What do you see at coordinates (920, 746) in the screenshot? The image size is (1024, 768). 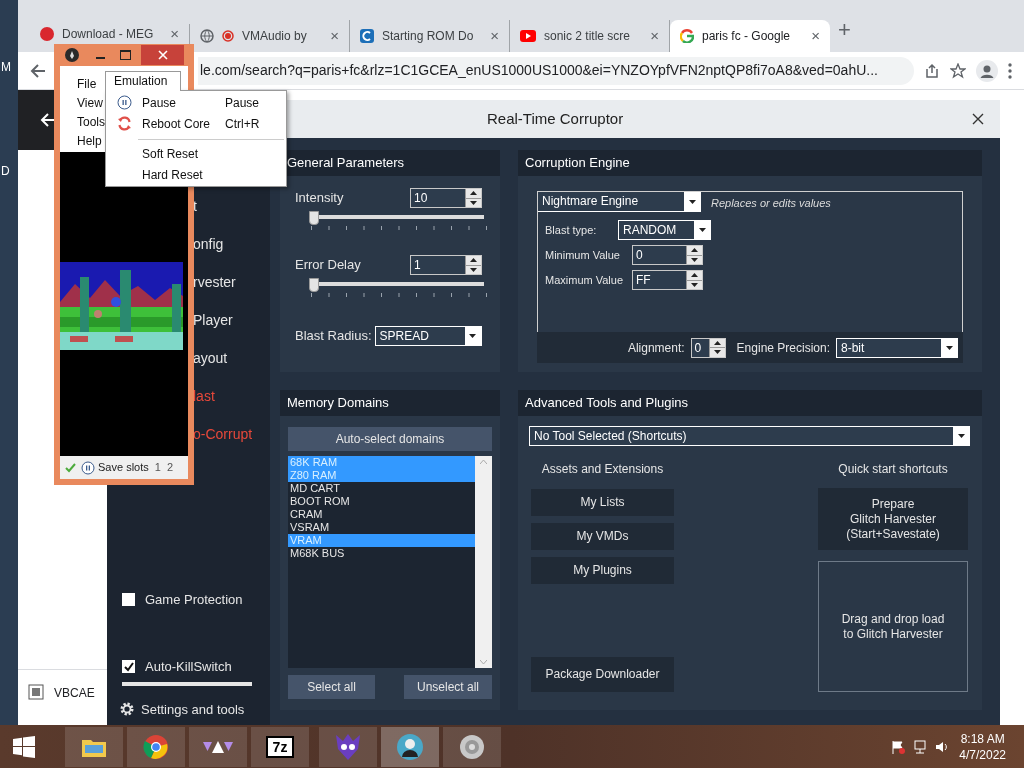 I see `network-icon` at bounding box center [920, 746].